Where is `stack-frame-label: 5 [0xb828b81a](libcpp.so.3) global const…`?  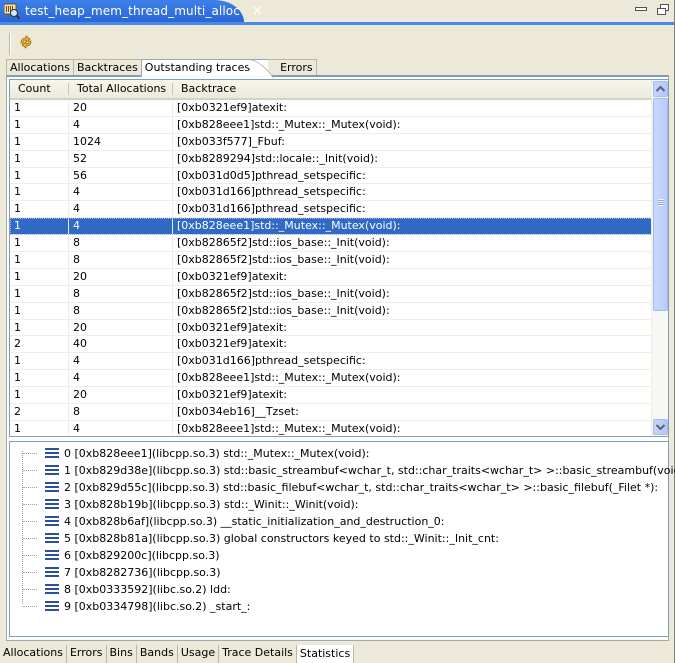
stack-frame-label: 5 [0xb828b81a](libcpp.so.3) global const… is located at coordinates (281, 538).